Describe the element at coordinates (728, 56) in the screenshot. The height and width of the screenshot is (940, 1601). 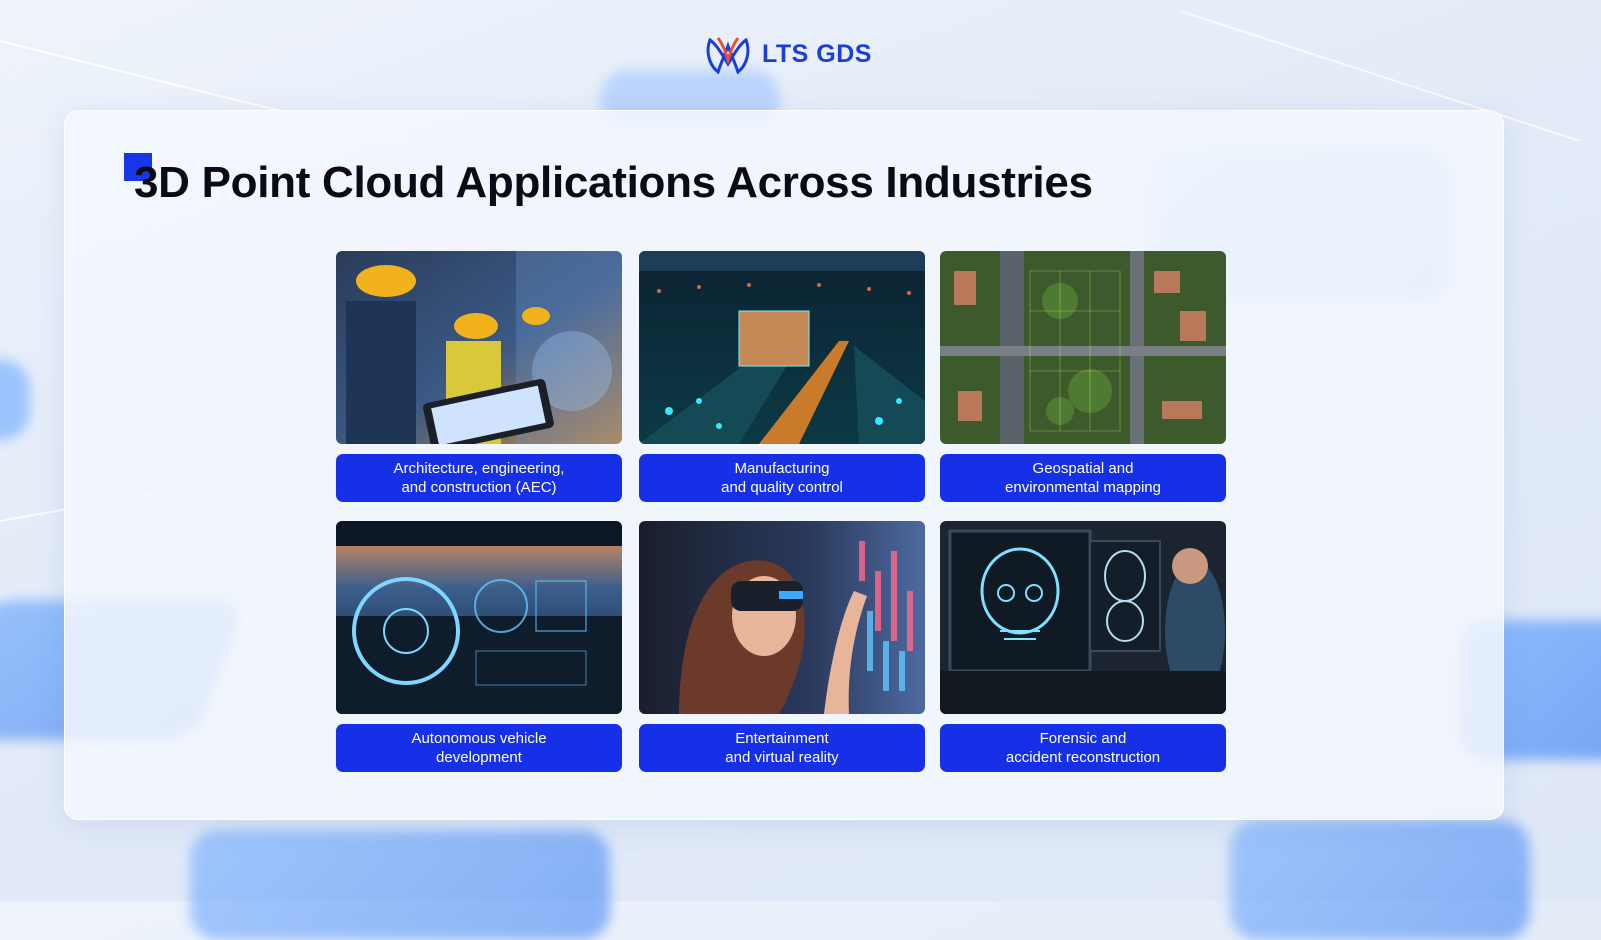
I see `logo-mark-icon` at that location.